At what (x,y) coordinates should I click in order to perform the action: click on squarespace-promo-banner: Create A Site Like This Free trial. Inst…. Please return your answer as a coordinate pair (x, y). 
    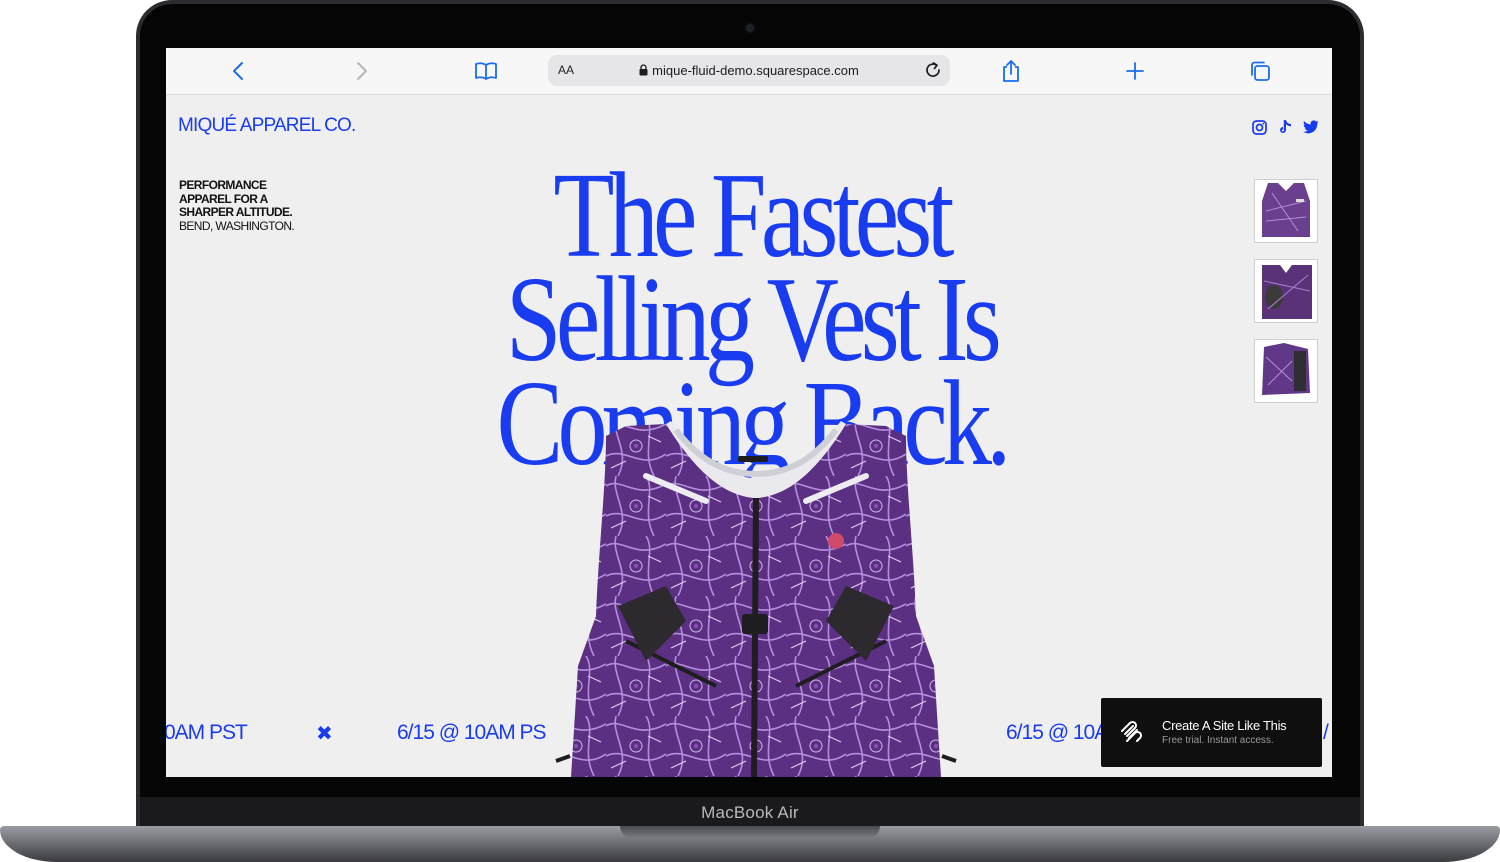
    Looking at the image, I should click on (1211, 732).